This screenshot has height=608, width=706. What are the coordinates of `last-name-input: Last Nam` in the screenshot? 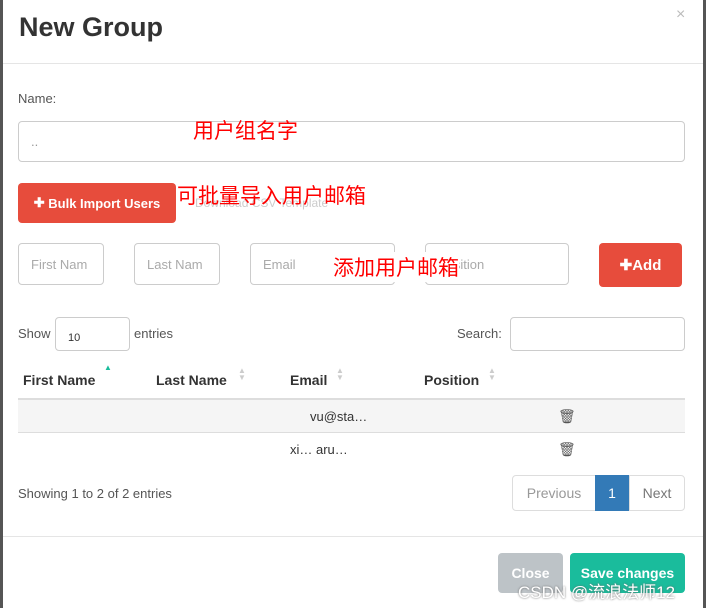 It's located at (177, 264).